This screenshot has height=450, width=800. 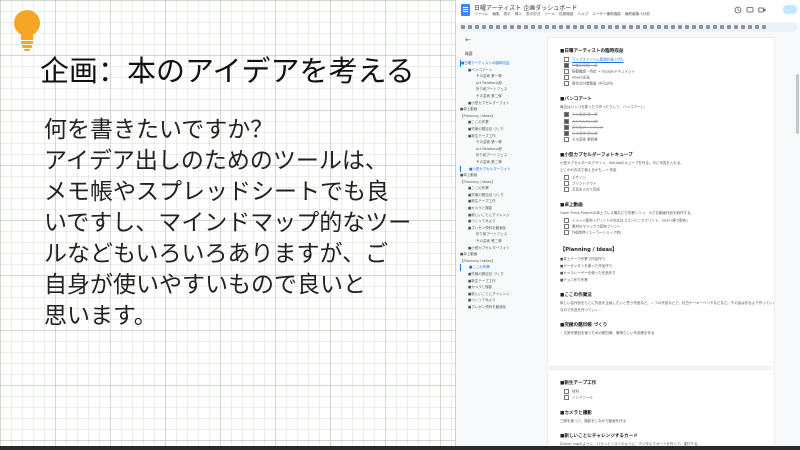 I want to click on menu-item: 挿入, so click(x=518, y=14).